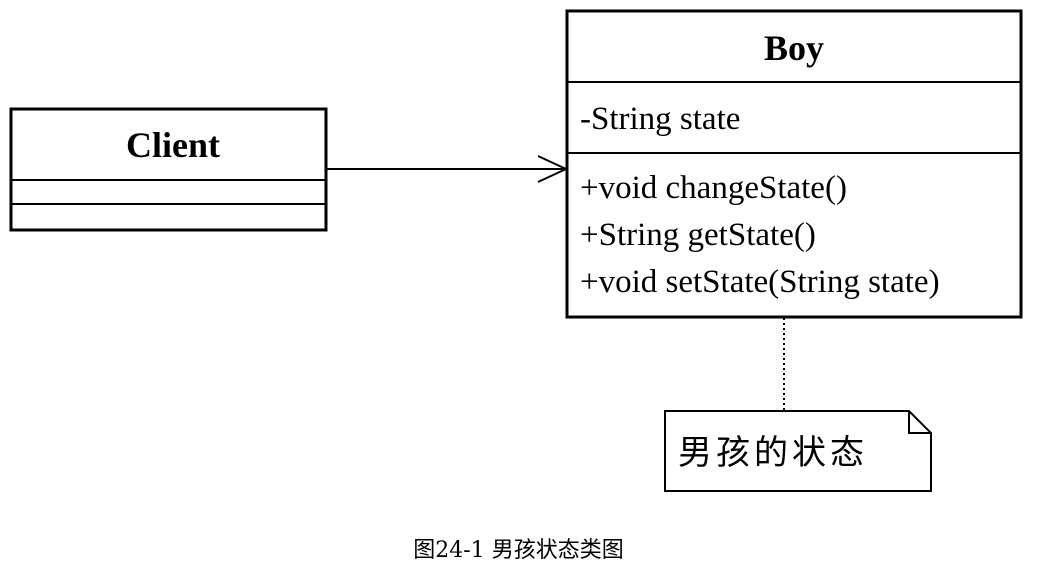 This screenshot has width=1037, height=576. Describe the element at coordinates (173, 145) in the screenshot. I see `client-class-name: Client` at that location.